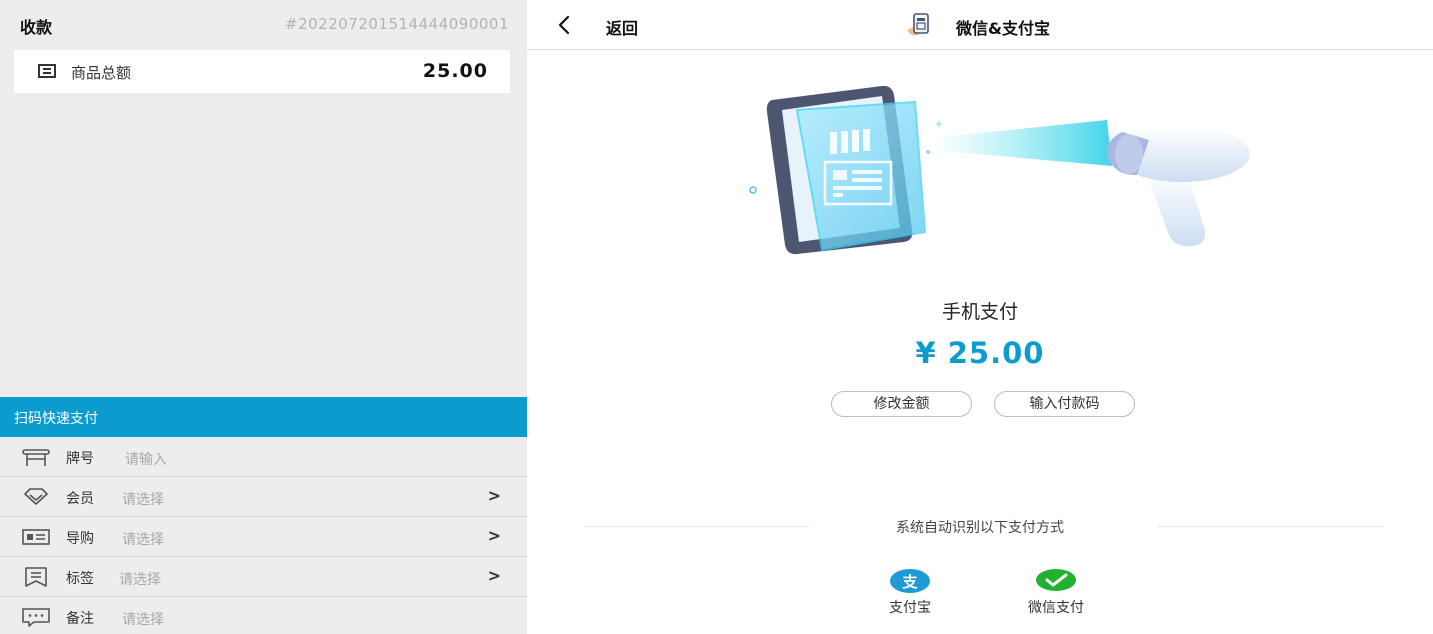 Image resolution: width=1433 pixels, height=634 pixels. Describe the element at coordinates (56, 419) in the screenshot. I see `quick-pay-label: 扫码快速支付` at that location.